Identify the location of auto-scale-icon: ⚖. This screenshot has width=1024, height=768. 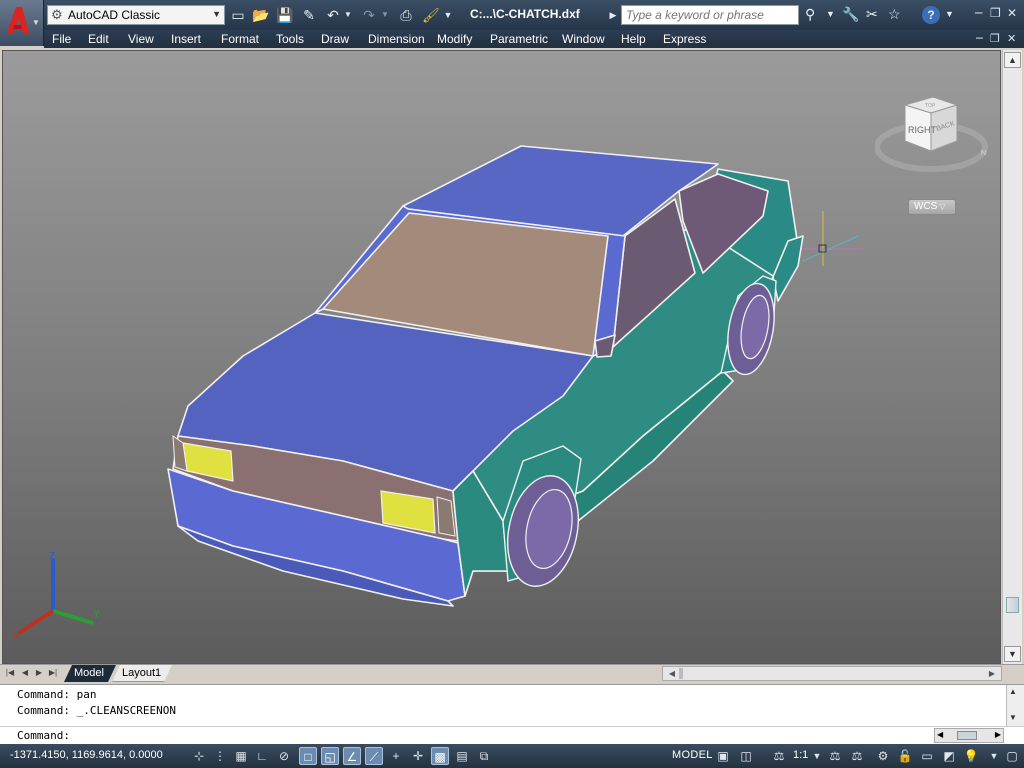
(857, 756).